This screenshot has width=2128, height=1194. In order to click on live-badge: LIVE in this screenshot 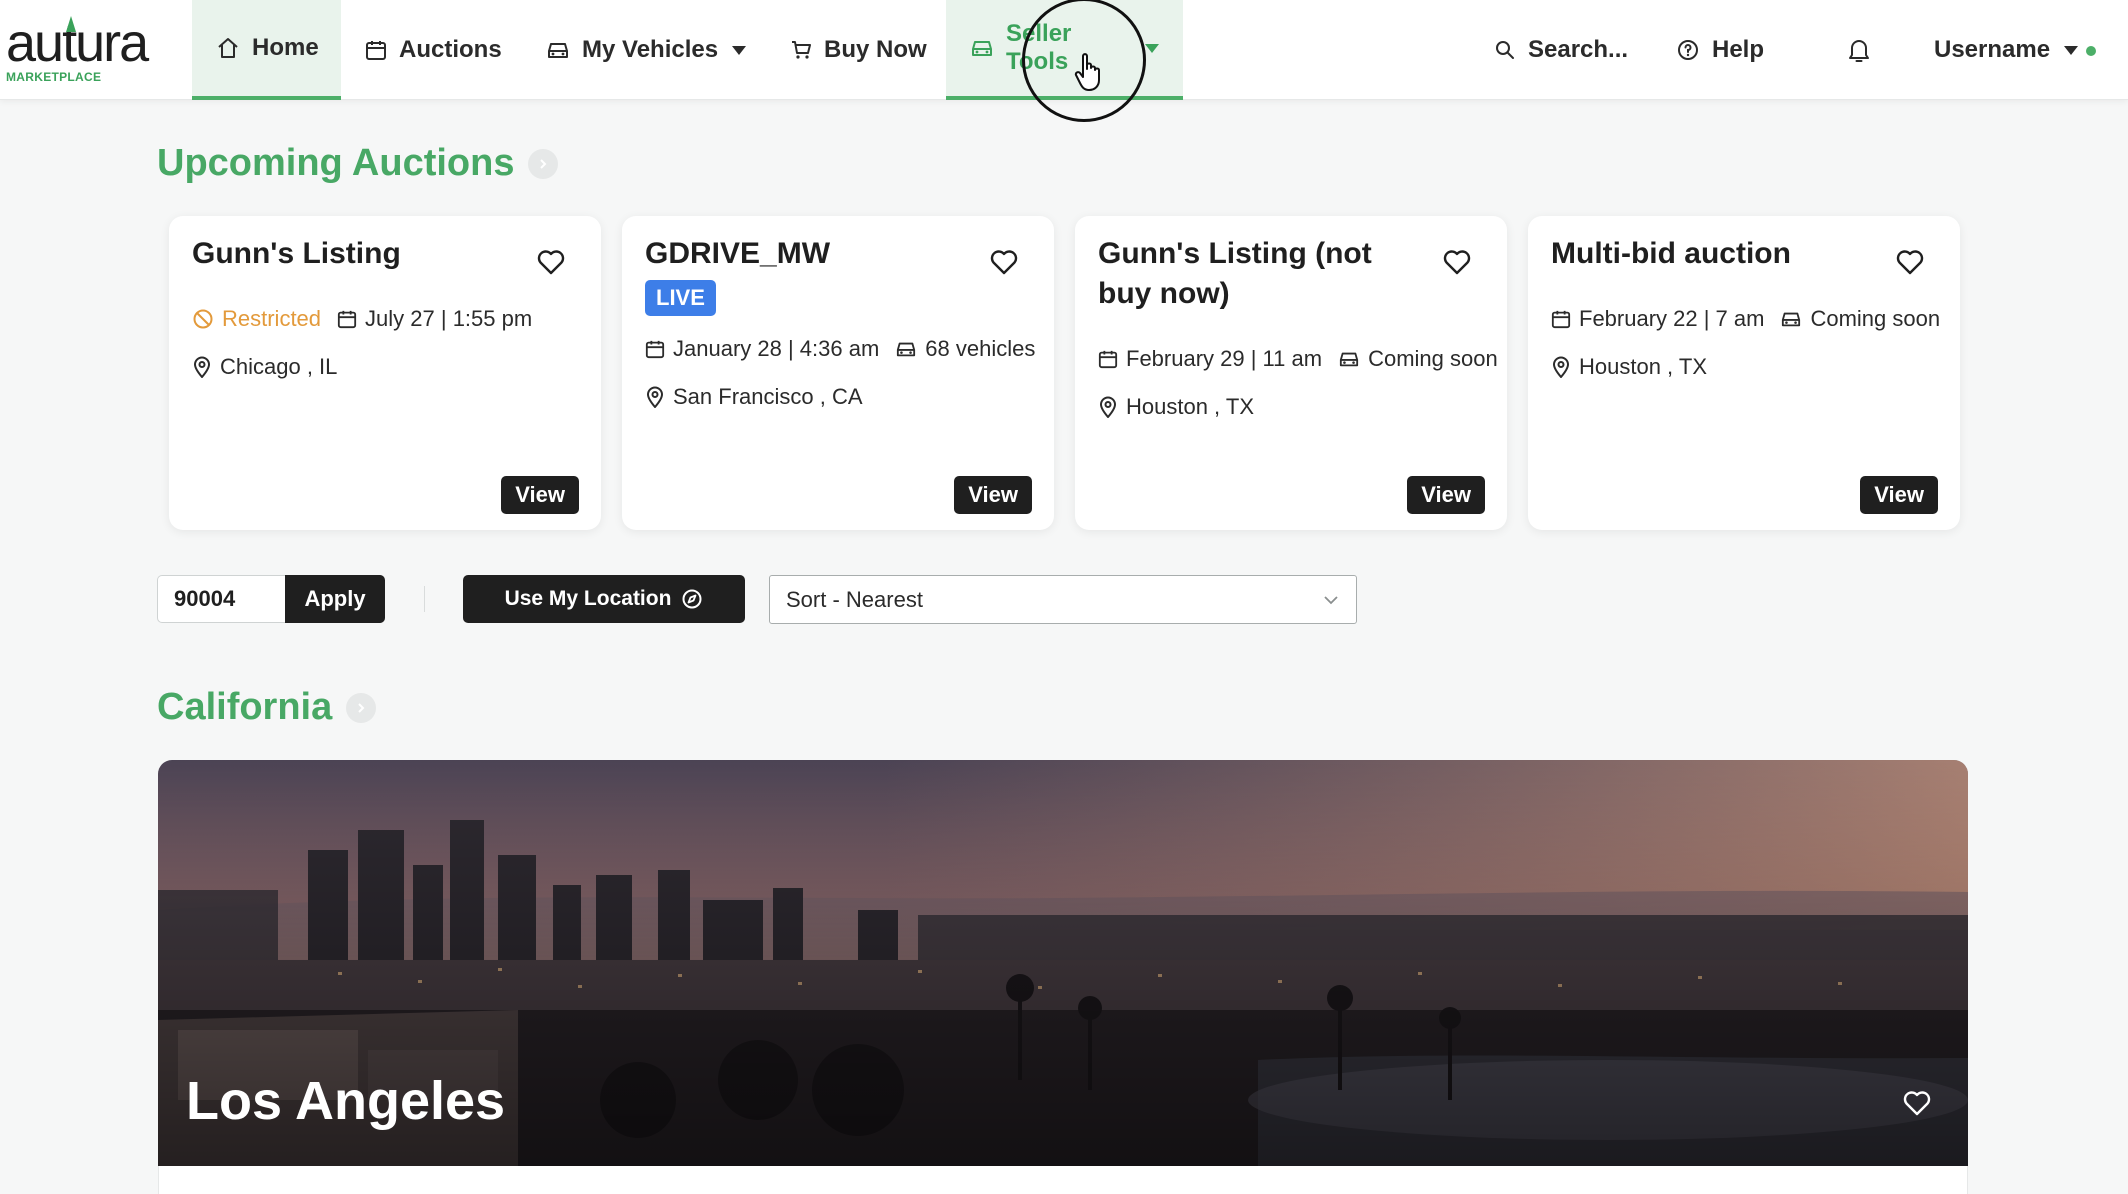, I will do `click(680, 298)`.